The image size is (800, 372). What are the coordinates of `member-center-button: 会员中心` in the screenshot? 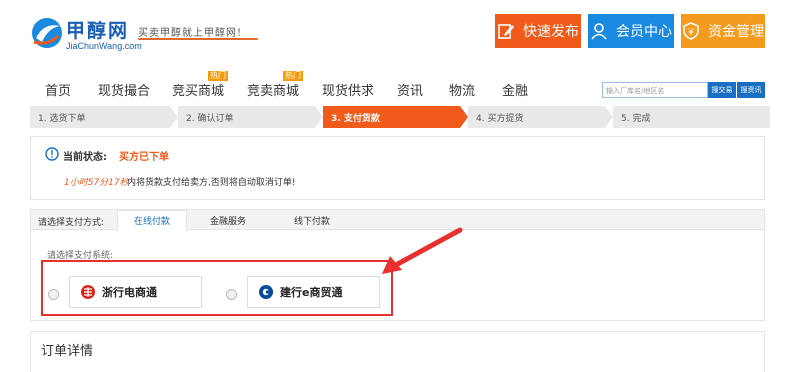 It's located at (631, 31).